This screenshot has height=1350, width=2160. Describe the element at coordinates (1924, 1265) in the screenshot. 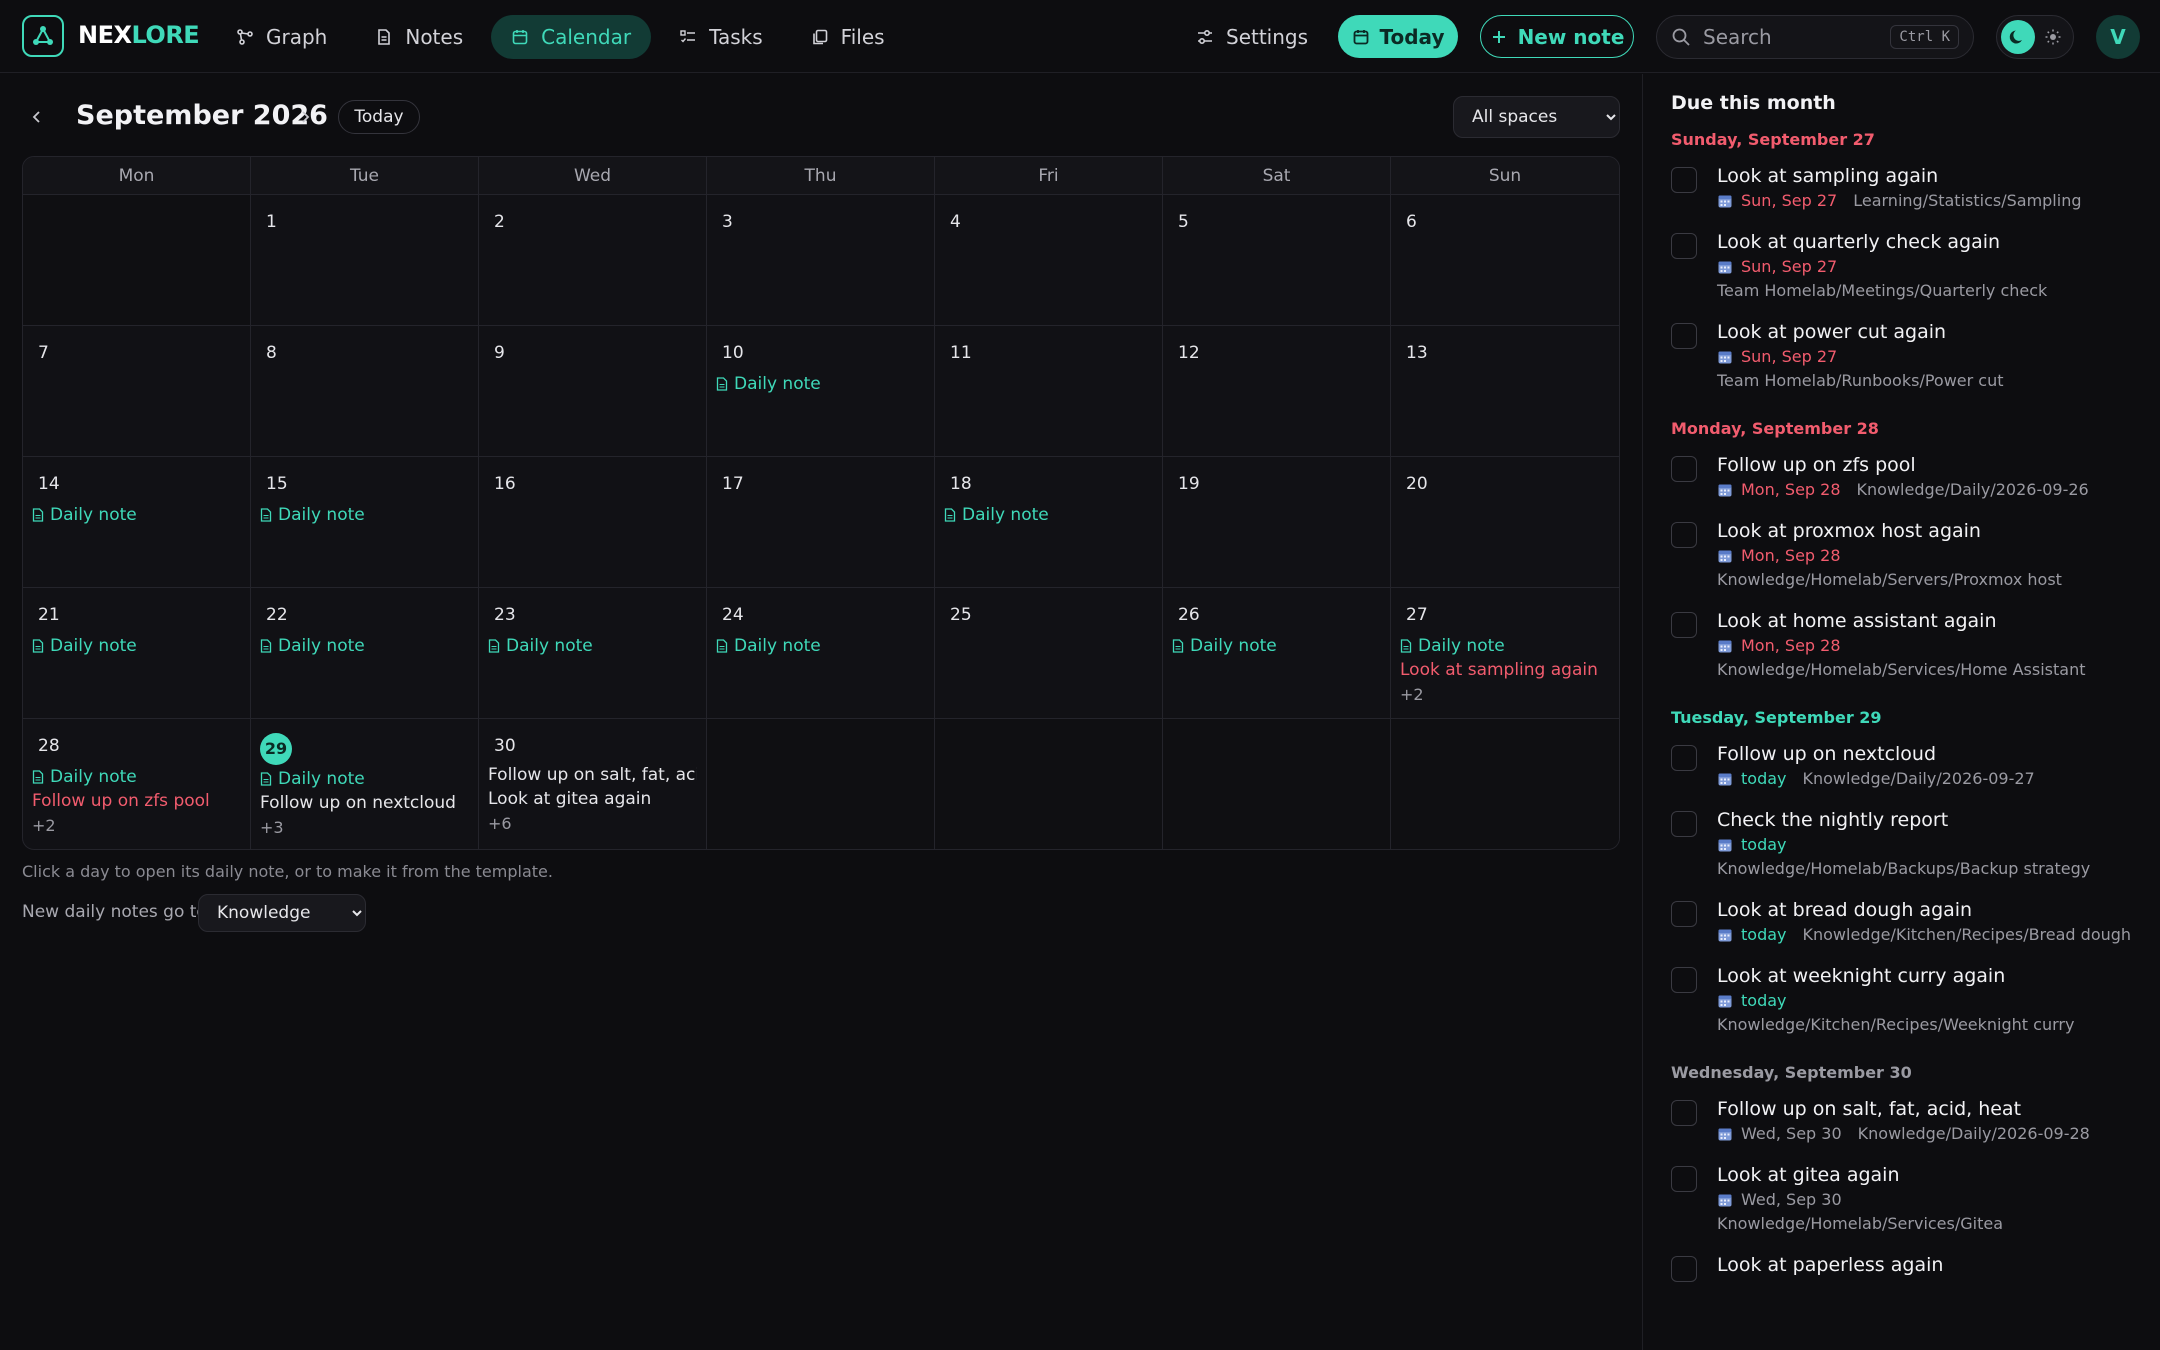

I see `task-title: Look at paperless again` at that location.